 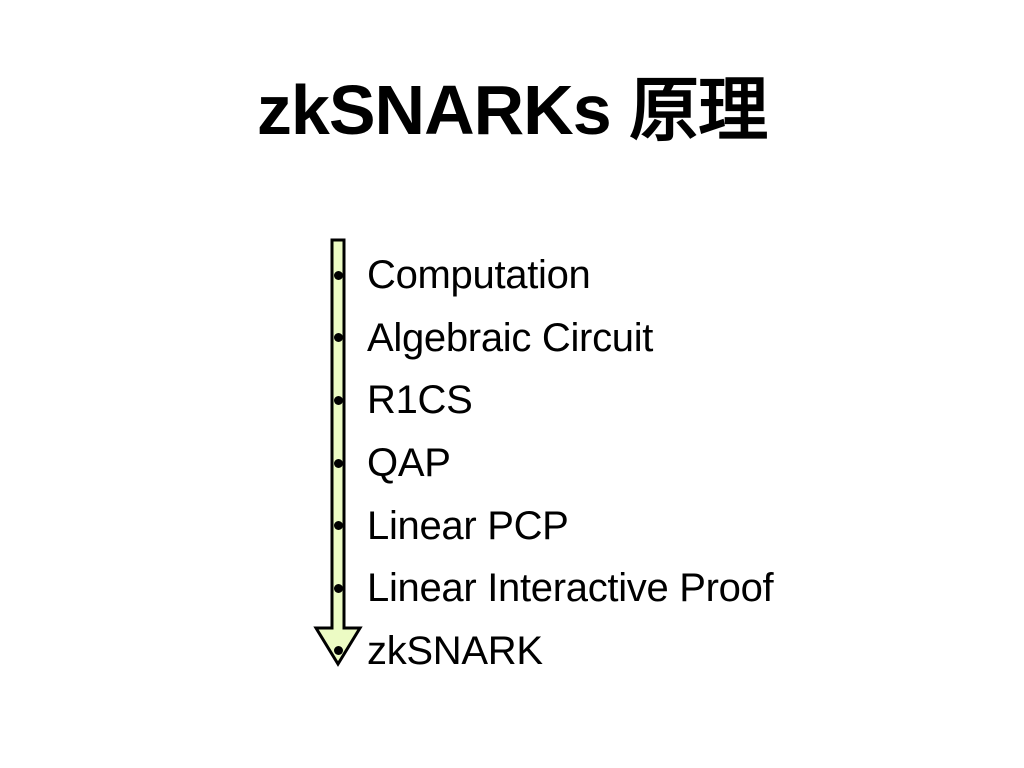 What do you see at coordinates (551, 400) in the screenshot?
I see `process-step: R1CS` at bounding box center [551, 400].